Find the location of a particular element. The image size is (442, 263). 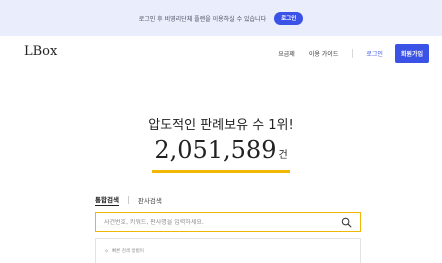

case-count-number: 2,051,589 건 is located at coordinates (221, 154).